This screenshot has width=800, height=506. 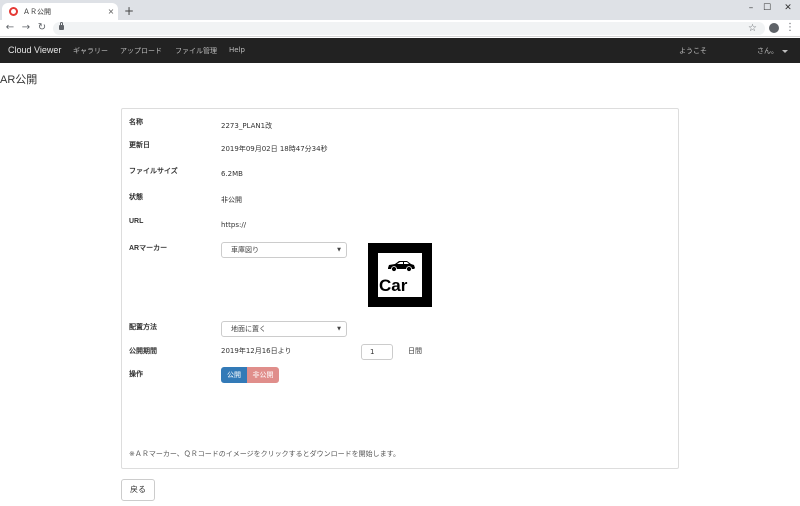 I want to click on placement-label: 配置方法, so click(x=143, y=327).